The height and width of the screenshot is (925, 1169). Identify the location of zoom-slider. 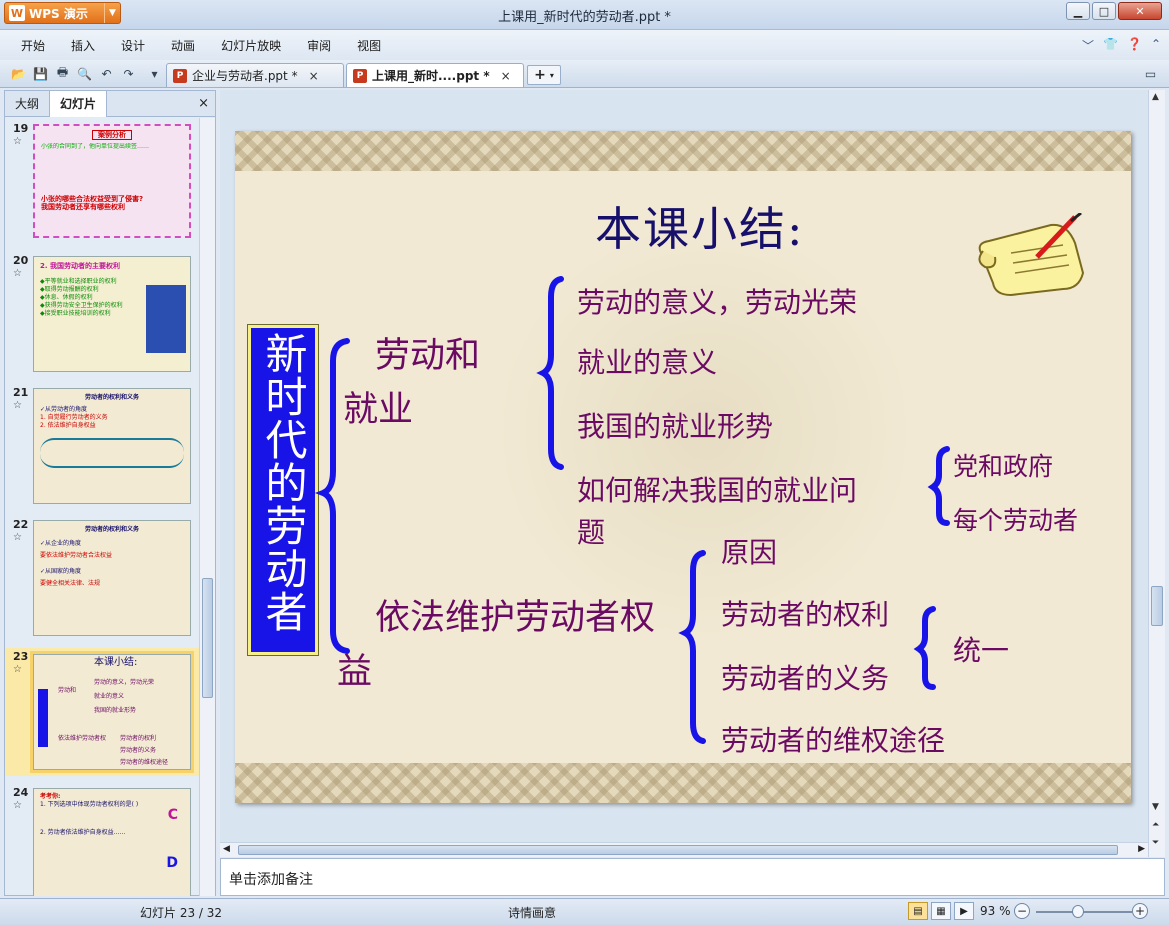
(1084, 912).